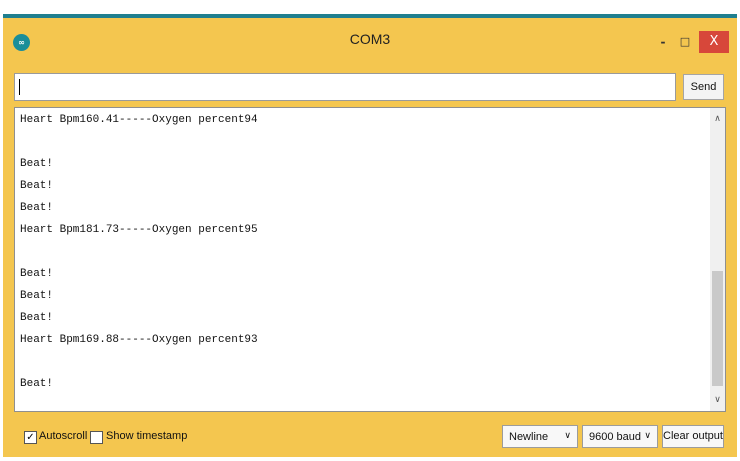  Describe the element at coordinates (139, 230) in the screenshot. I see `output-line: Heart Bpm181.73-----Oxygen percent95` at that location.